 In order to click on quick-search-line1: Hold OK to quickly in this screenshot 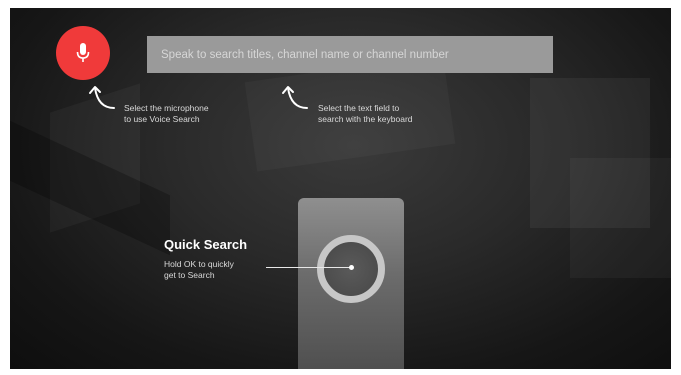, I will do `click(199, 264)`.